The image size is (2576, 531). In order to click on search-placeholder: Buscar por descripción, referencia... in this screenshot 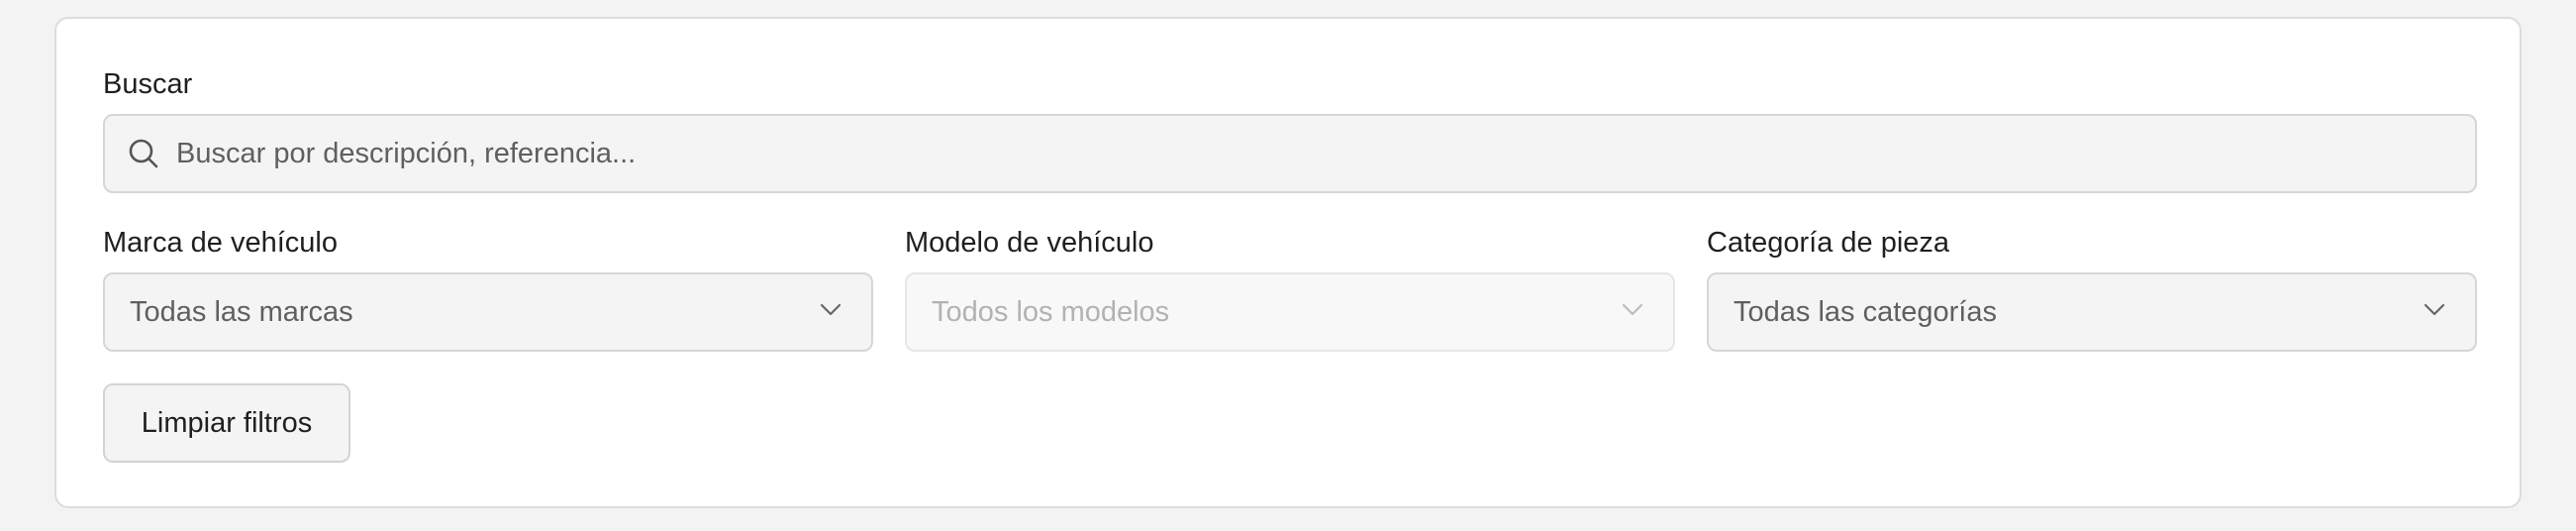, I will do `click(407, 153)`.